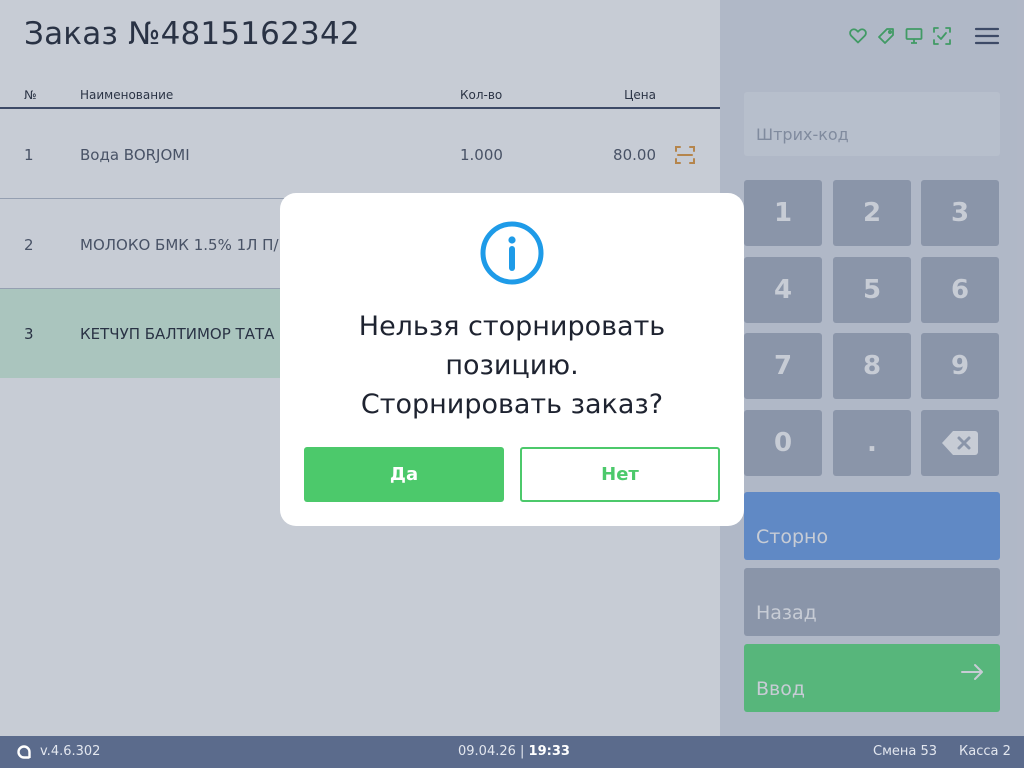 The image size is (1024, 768). What do you see at coordinates (512, 253) in the screenshot?
I see `info-icon` at bounding box center [512, 253].